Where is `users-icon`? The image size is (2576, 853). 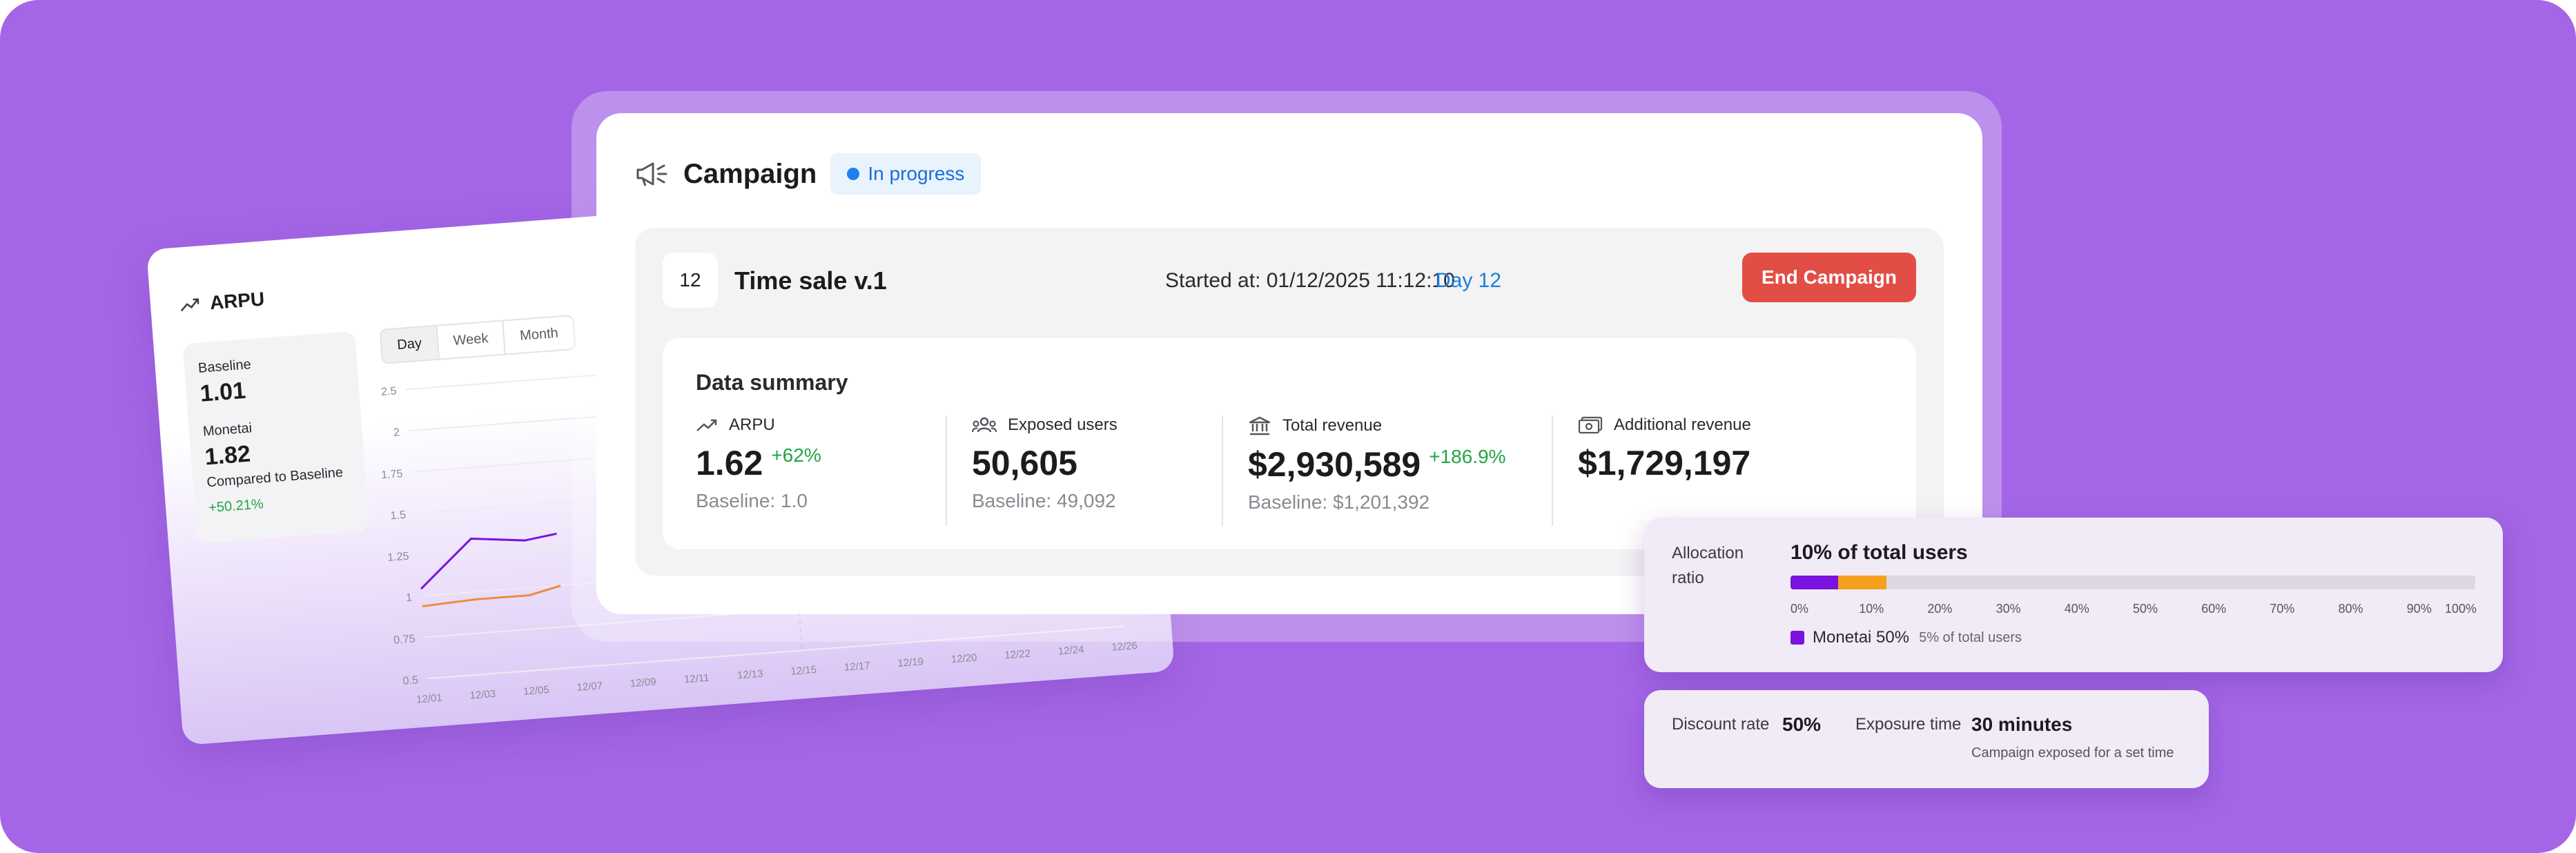
users-icon is located at coordinates (984, 425).